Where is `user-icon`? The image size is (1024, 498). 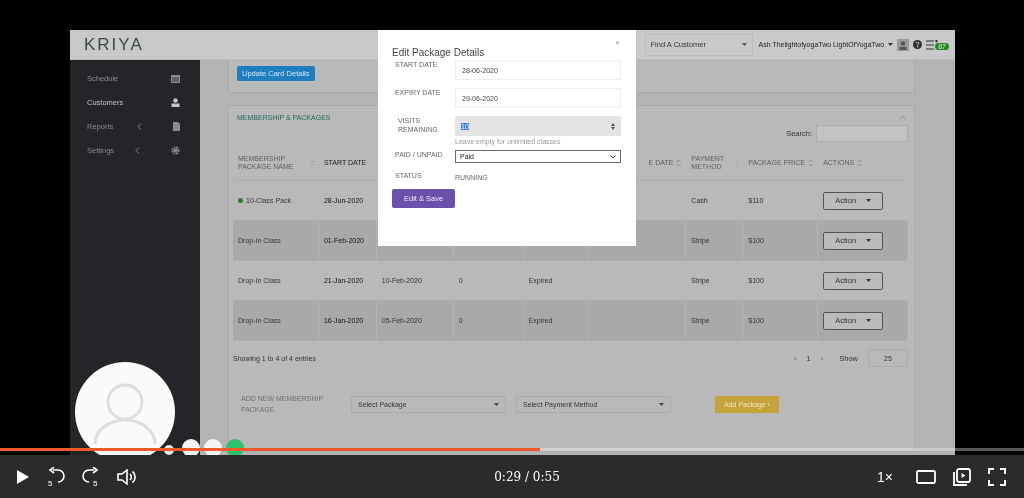
user-icon is located at coordinates (903, 44).